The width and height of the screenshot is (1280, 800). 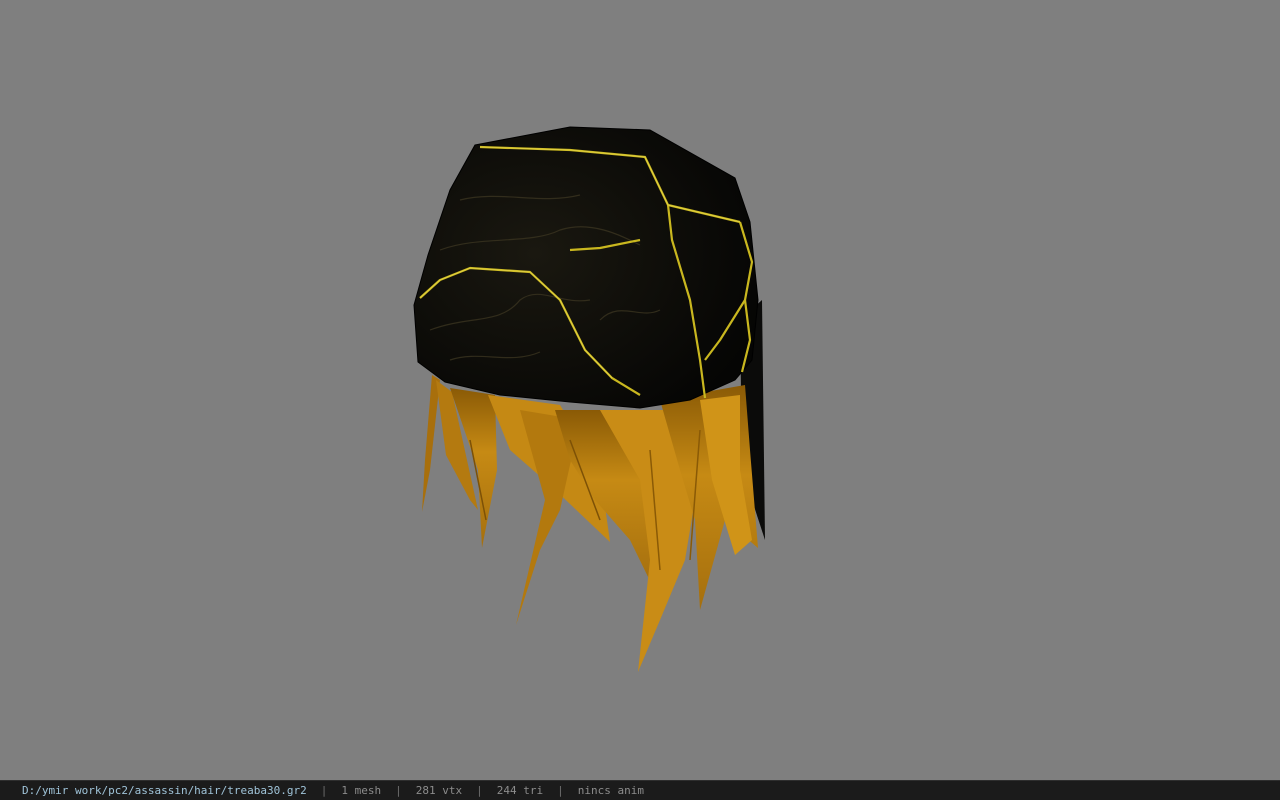 What do you see at coordinates (361, 790) in the screenshot?
I see `mesh-count: 1 mesh` at bounding box center [361, 790].